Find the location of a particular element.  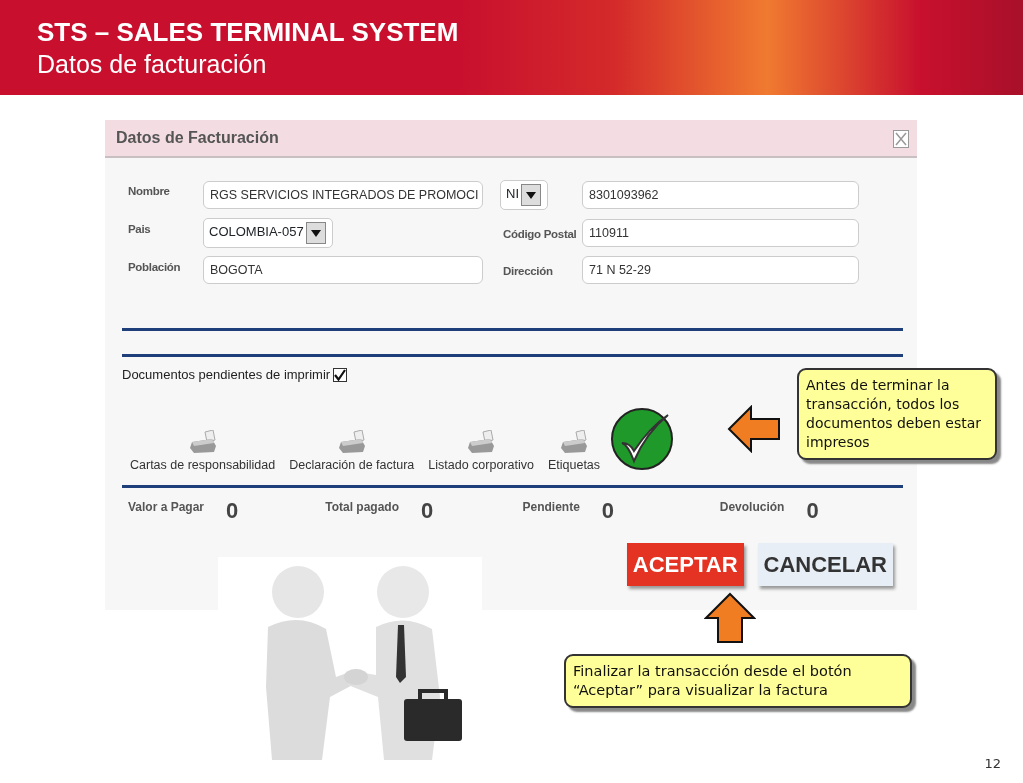

field-label: Dirección is located at coordinates (528, 271).